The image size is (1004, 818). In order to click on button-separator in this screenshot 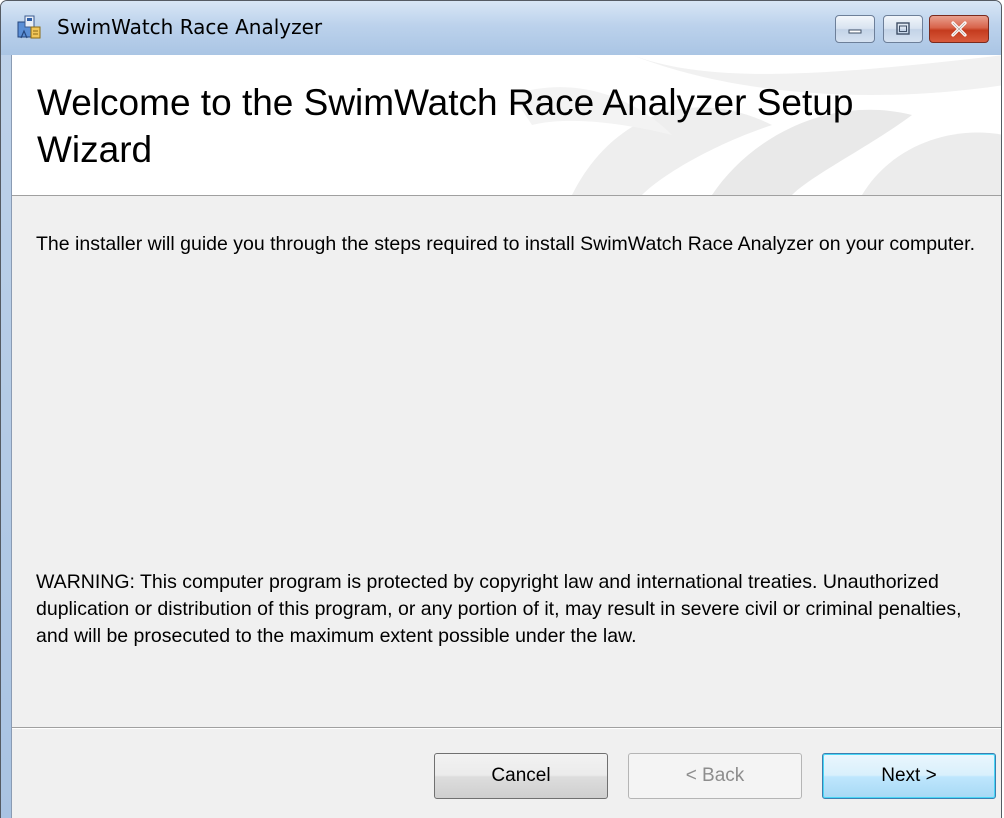, I will do `click(506, 728)`.